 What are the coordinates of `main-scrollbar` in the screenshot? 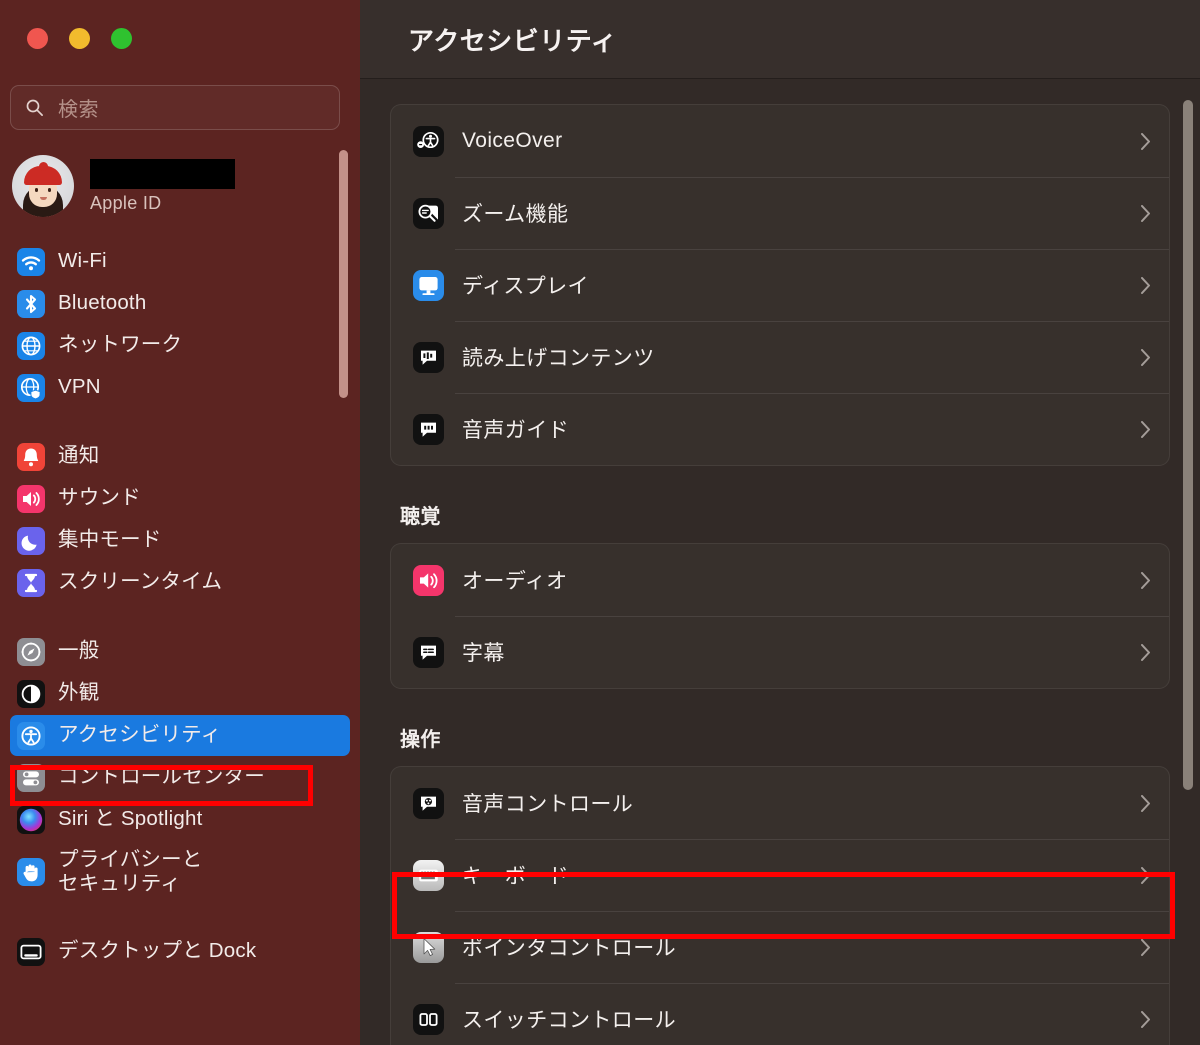 It's located at (1188, 445).